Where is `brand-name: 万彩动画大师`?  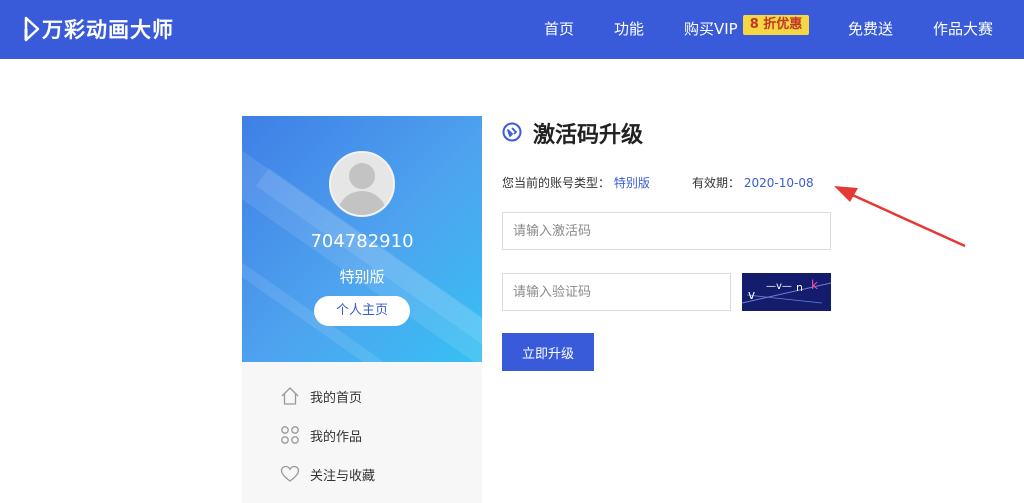
brand-name: 万彩动画大师 is located at coordinates (108, 30).